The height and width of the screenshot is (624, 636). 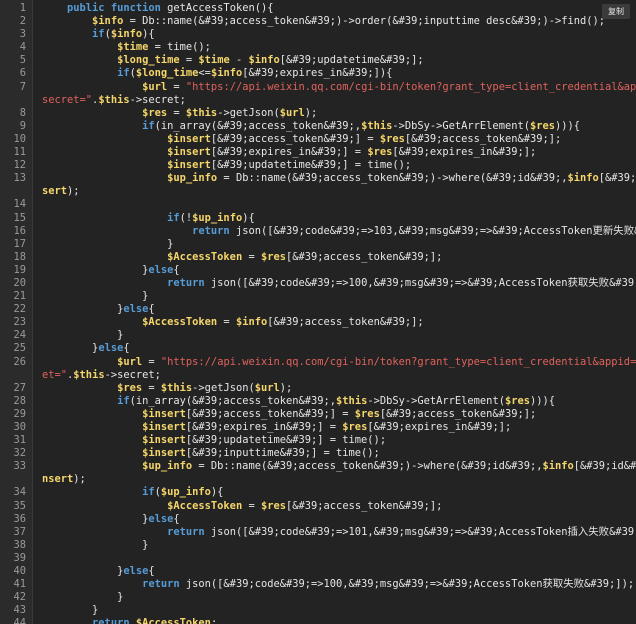 I want to click on code-token: else, so click(x=161, y=269).